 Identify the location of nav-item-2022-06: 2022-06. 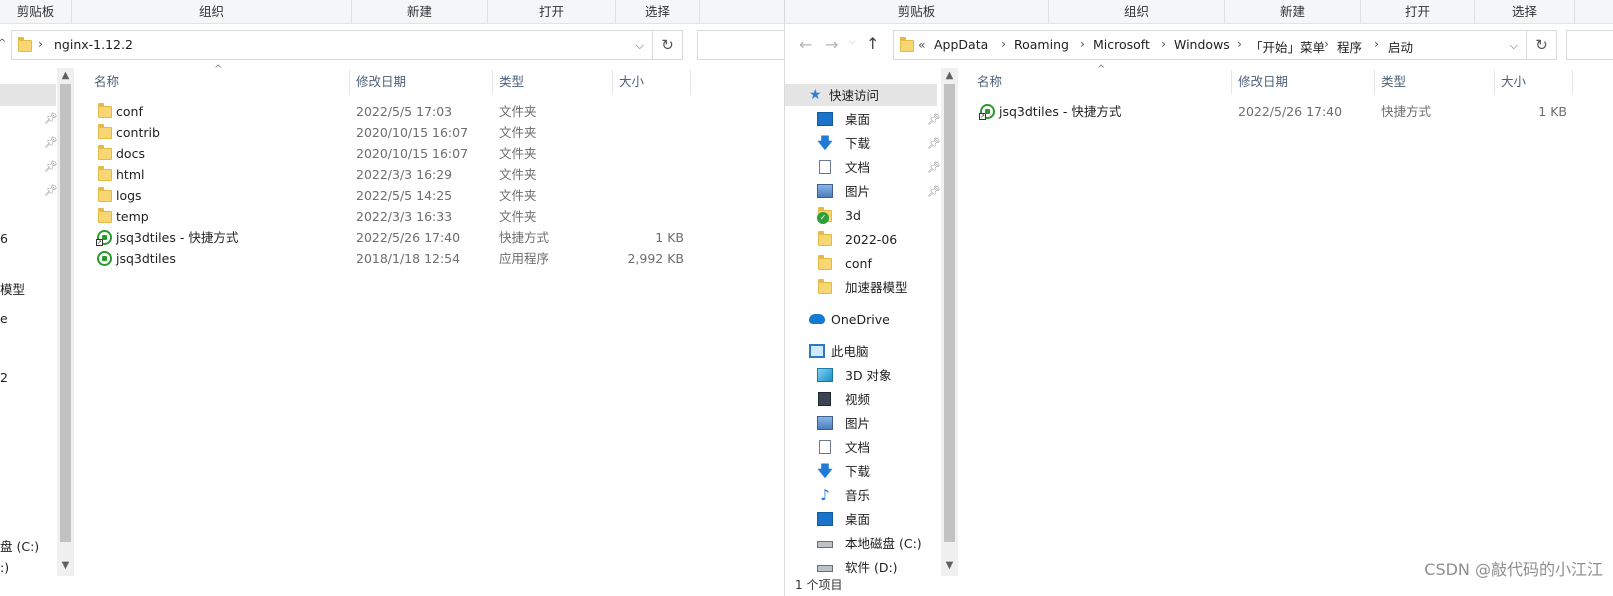
(877, 239).